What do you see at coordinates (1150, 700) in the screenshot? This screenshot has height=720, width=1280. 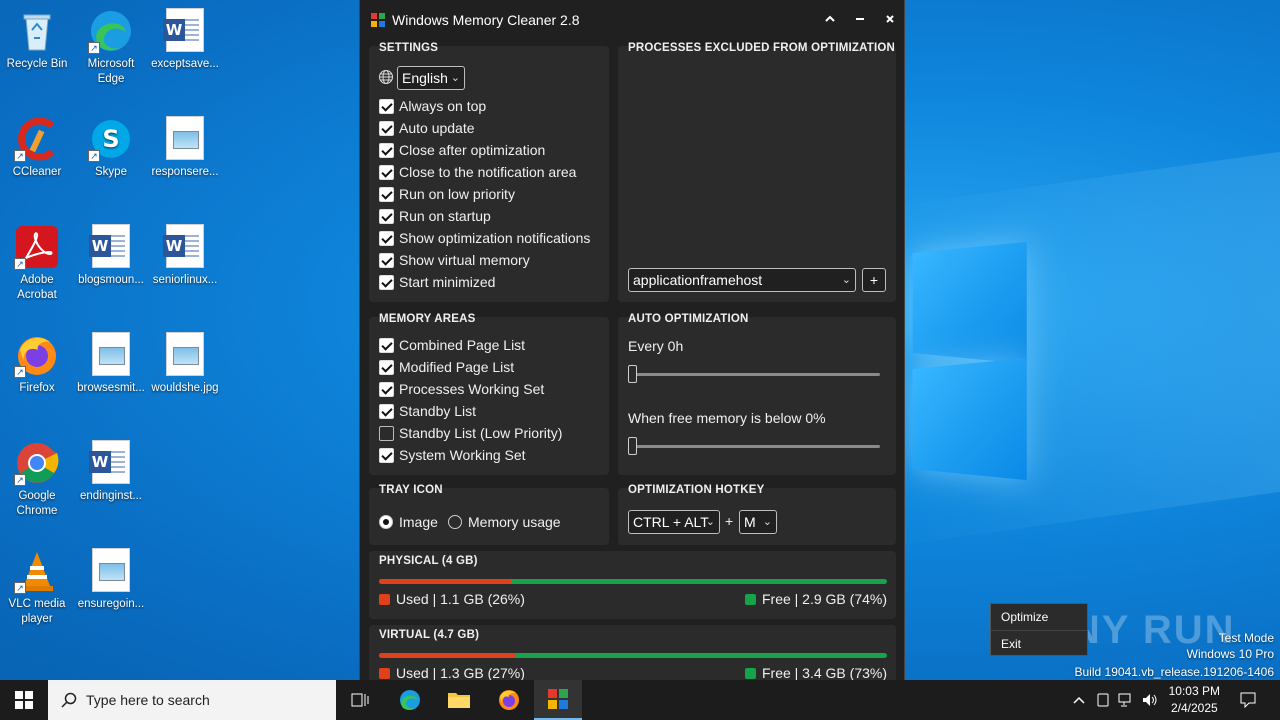 I see `tray-volume-icon` at bounding box center [1150, 700].